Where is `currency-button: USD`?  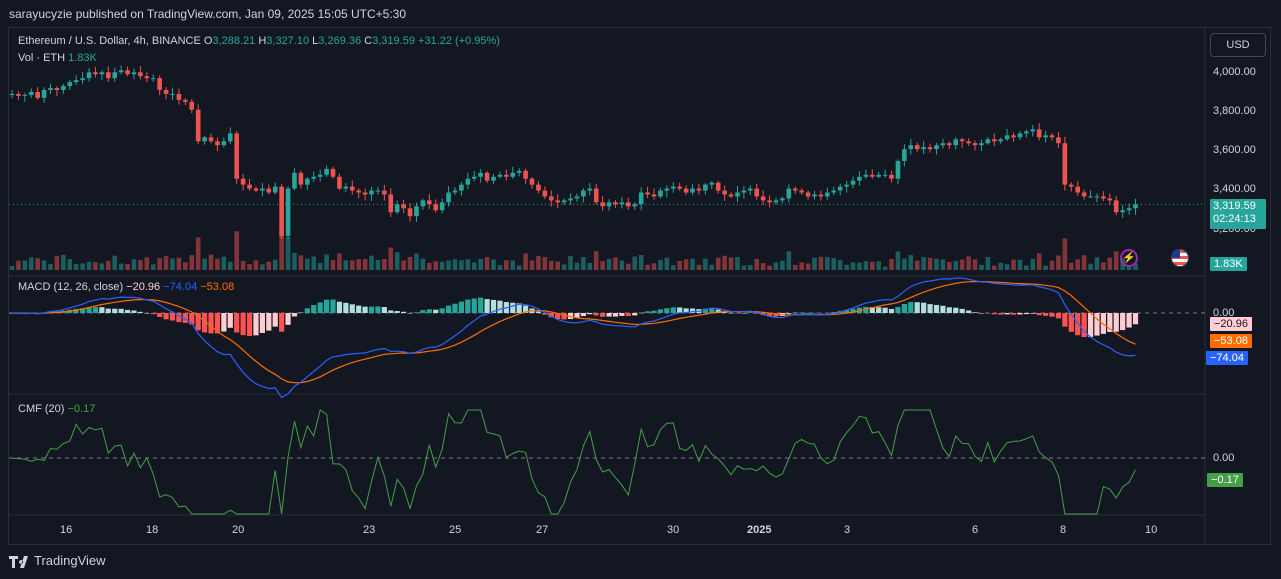 currency-button: USD is located at coordinates (1238, 45).